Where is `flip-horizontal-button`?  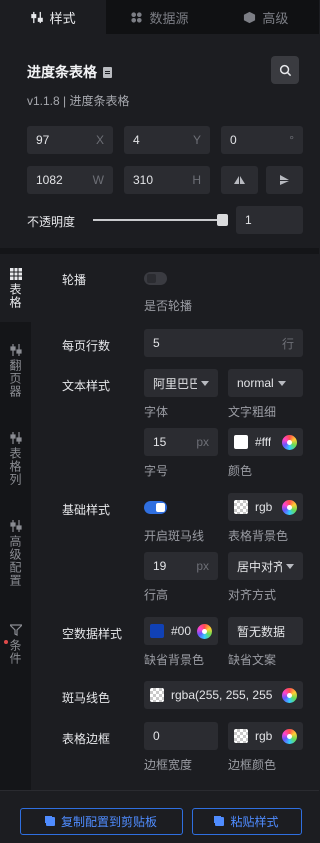
flip-horizontal-button is located at coordinates (239, 180).